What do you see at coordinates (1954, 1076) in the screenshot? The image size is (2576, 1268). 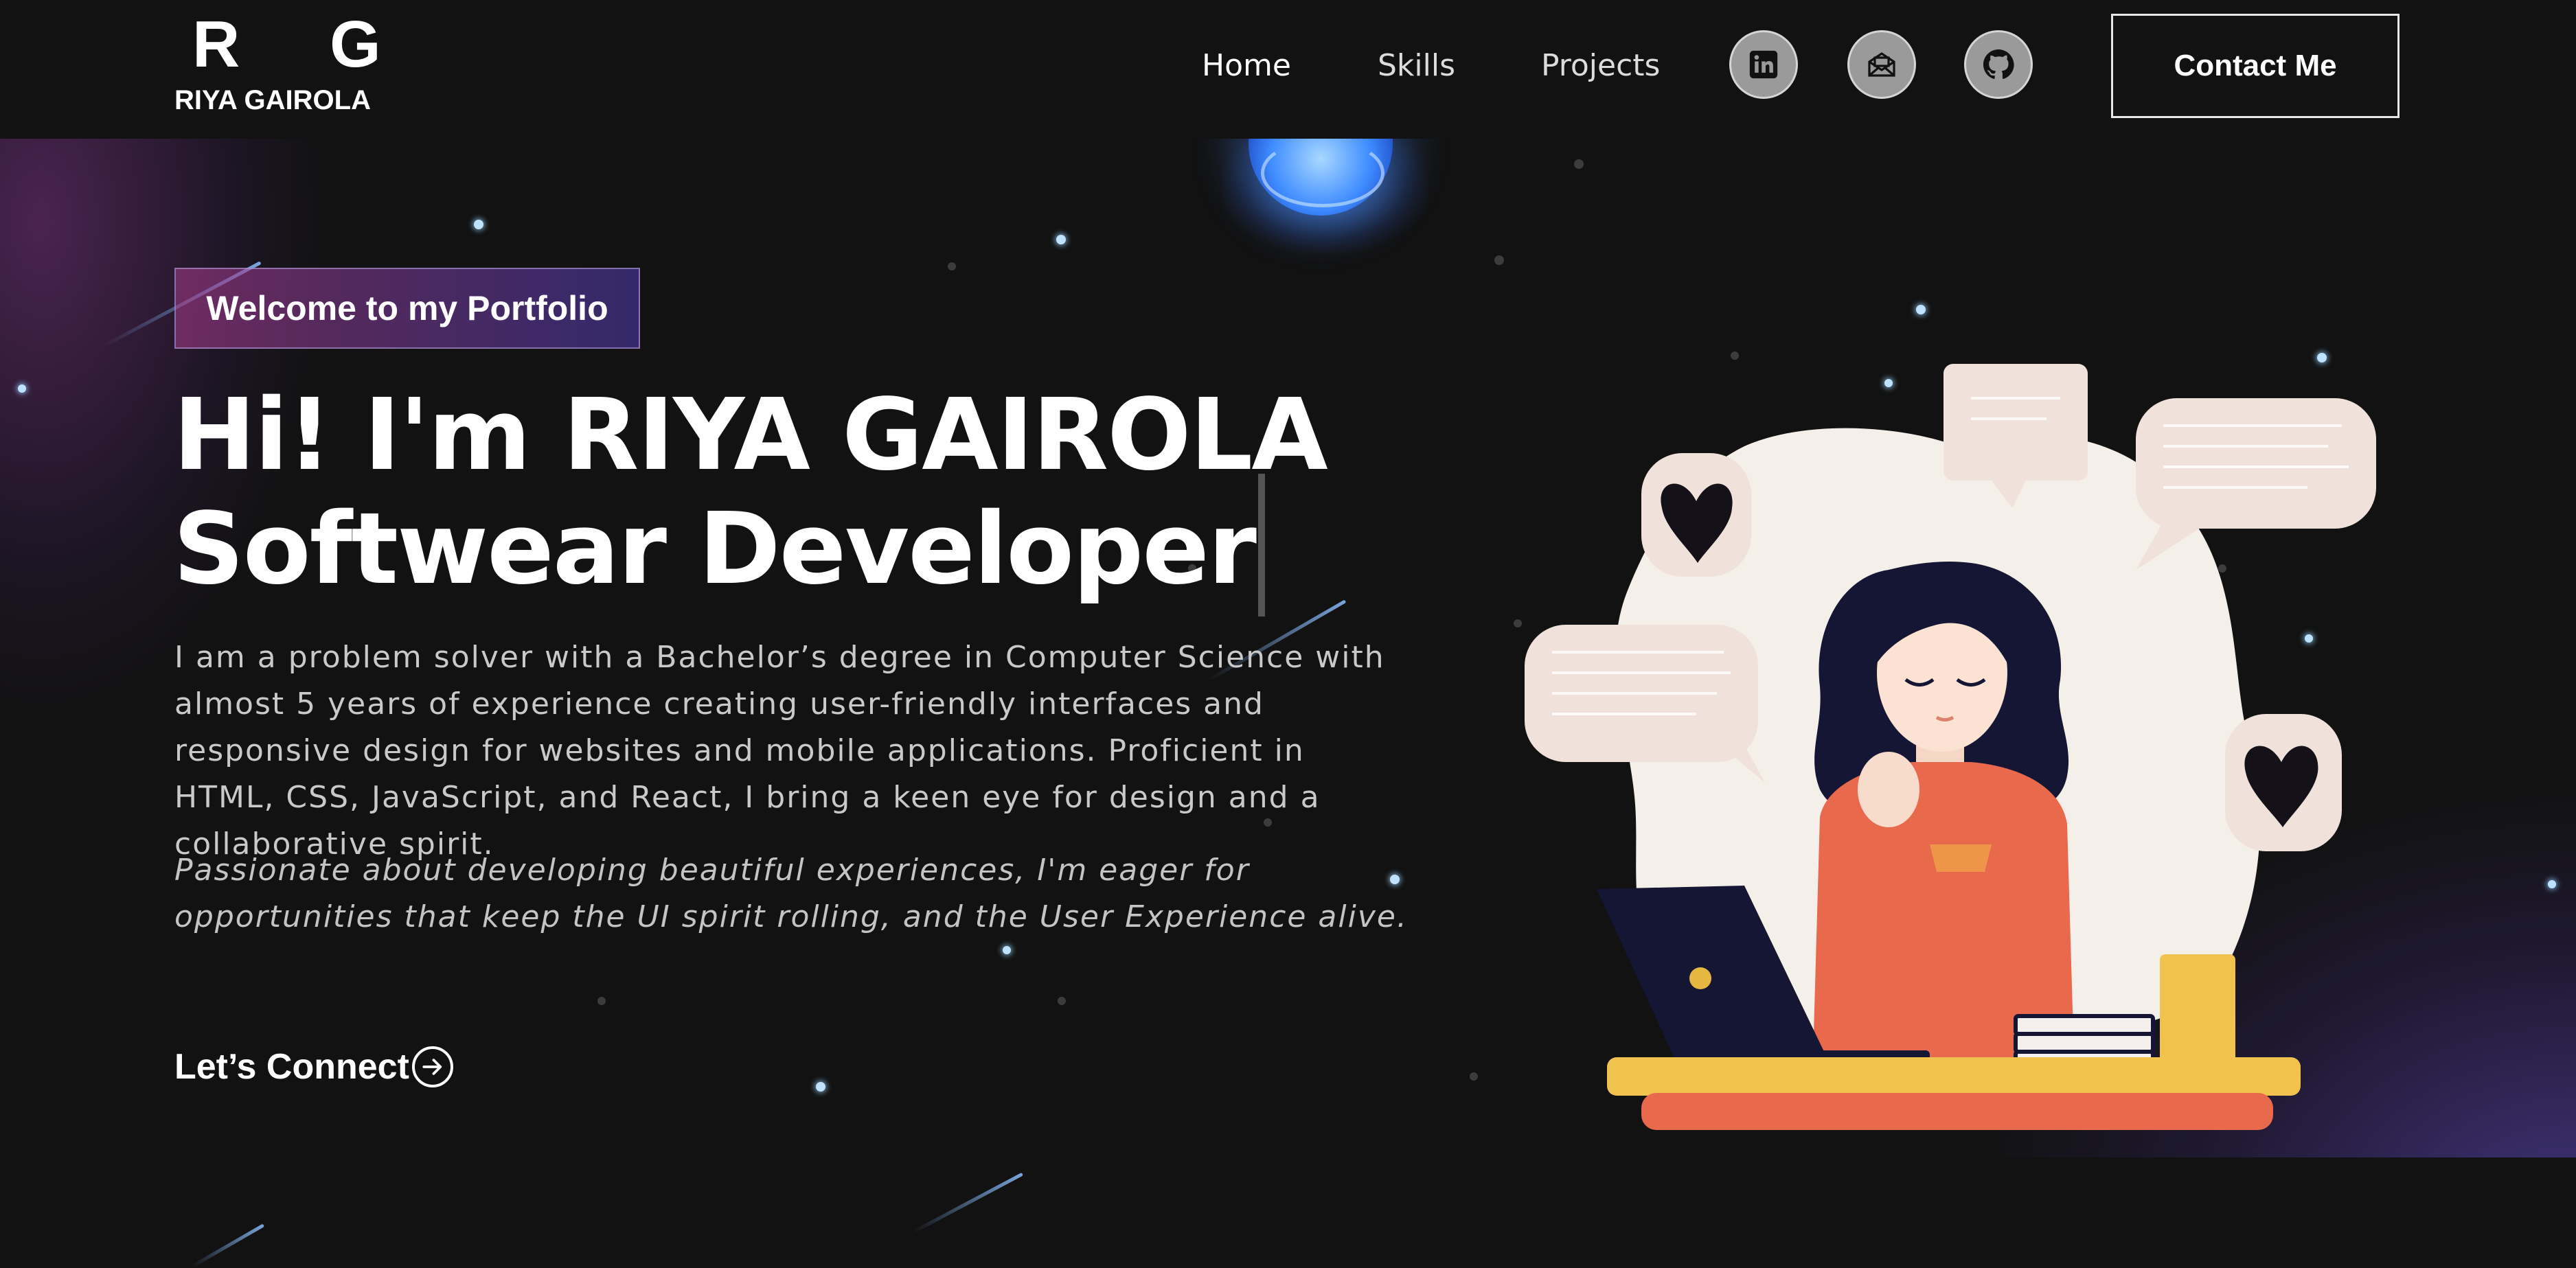 I see `desk` at bounding box center [1954, 1076].